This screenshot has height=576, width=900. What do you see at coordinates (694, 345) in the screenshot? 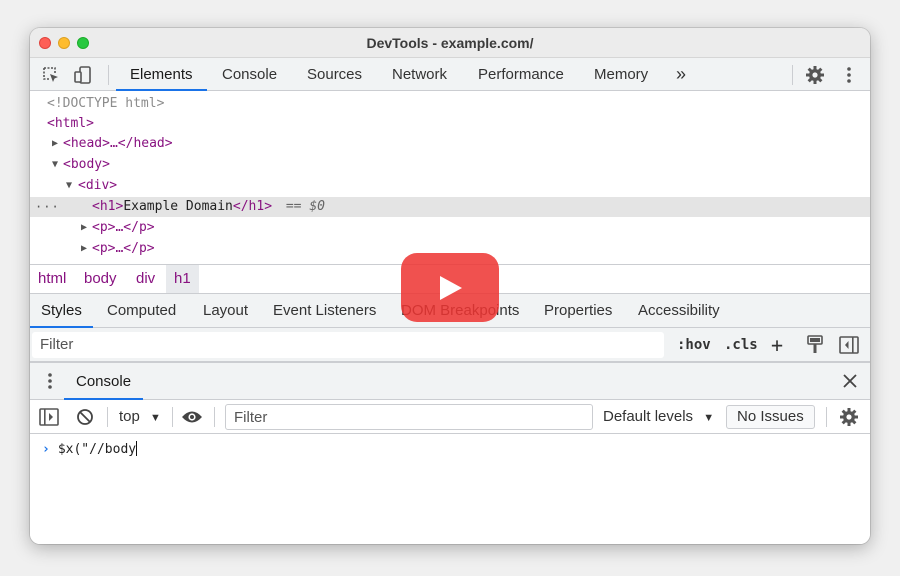
I see `hover-state-button: :hov` at bounding box center [694, 345].